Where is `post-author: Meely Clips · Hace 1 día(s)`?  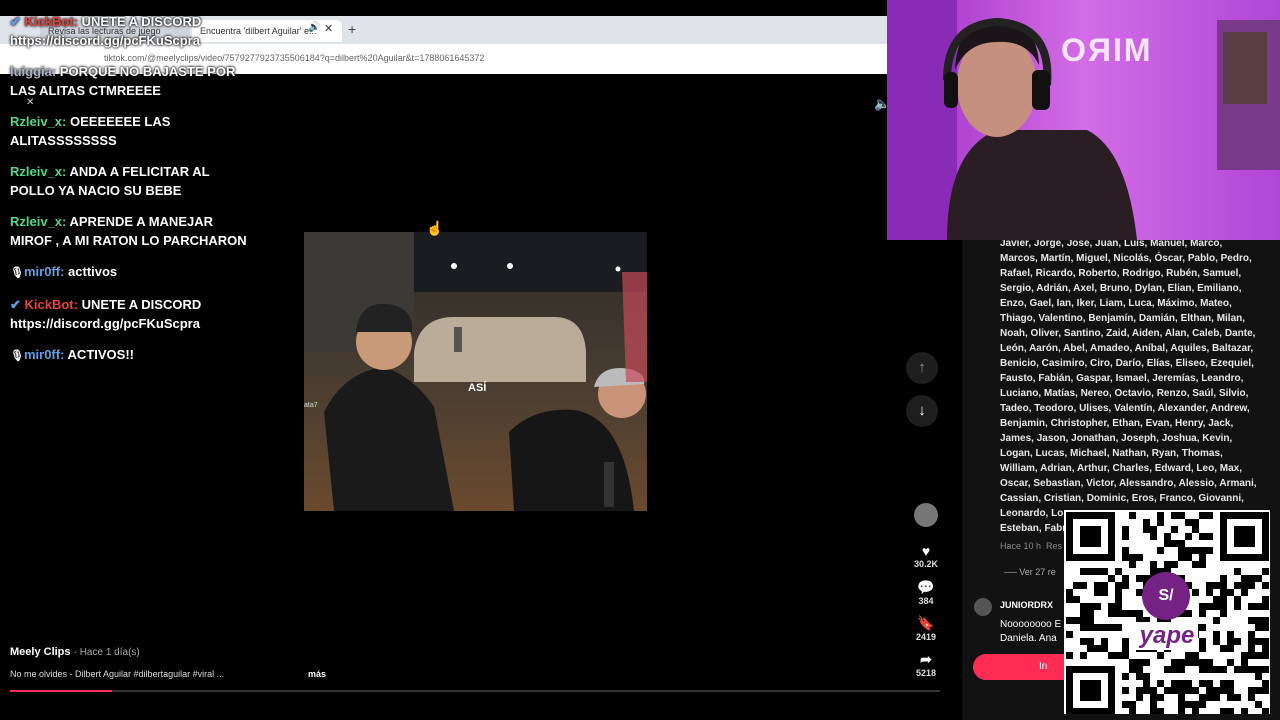
post-author: Meely Clips · Hace 1 día(s) is located at coordinates (75, 652).